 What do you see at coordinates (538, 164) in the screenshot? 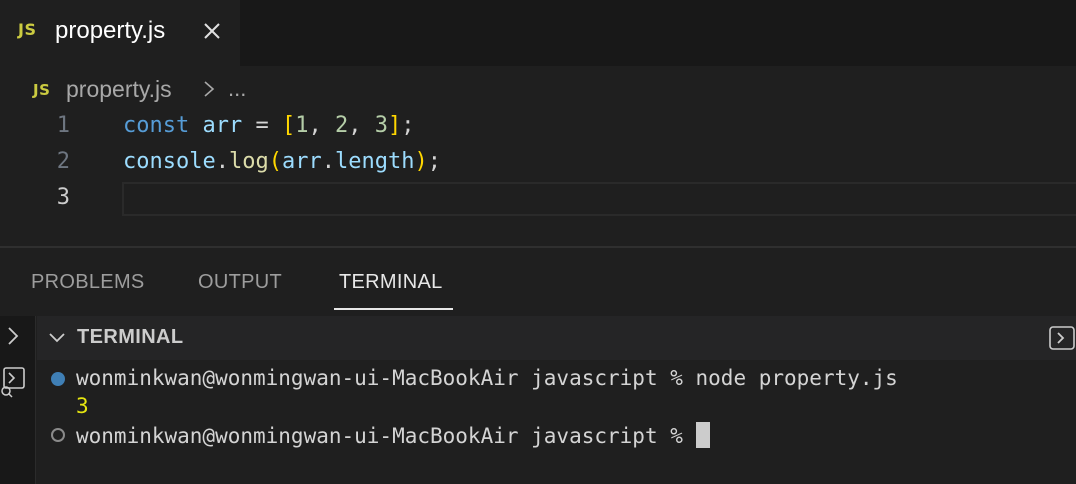
I see `code-line: 2 console.log(arr.length);` at bounding box center [538, 164].